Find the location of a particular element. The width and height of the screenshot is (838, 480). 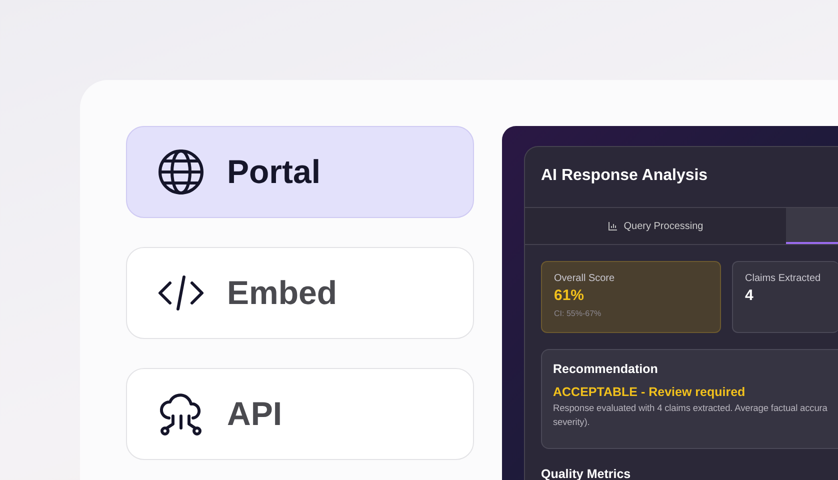

tab is located at coordinates (812, 226).